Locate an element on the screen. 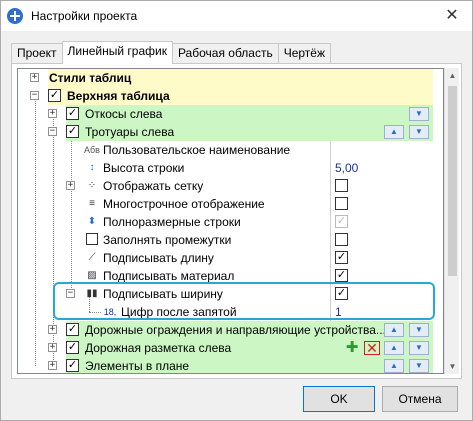  tree-label: Пользовательское наименование is located at coordinates (197, 150).